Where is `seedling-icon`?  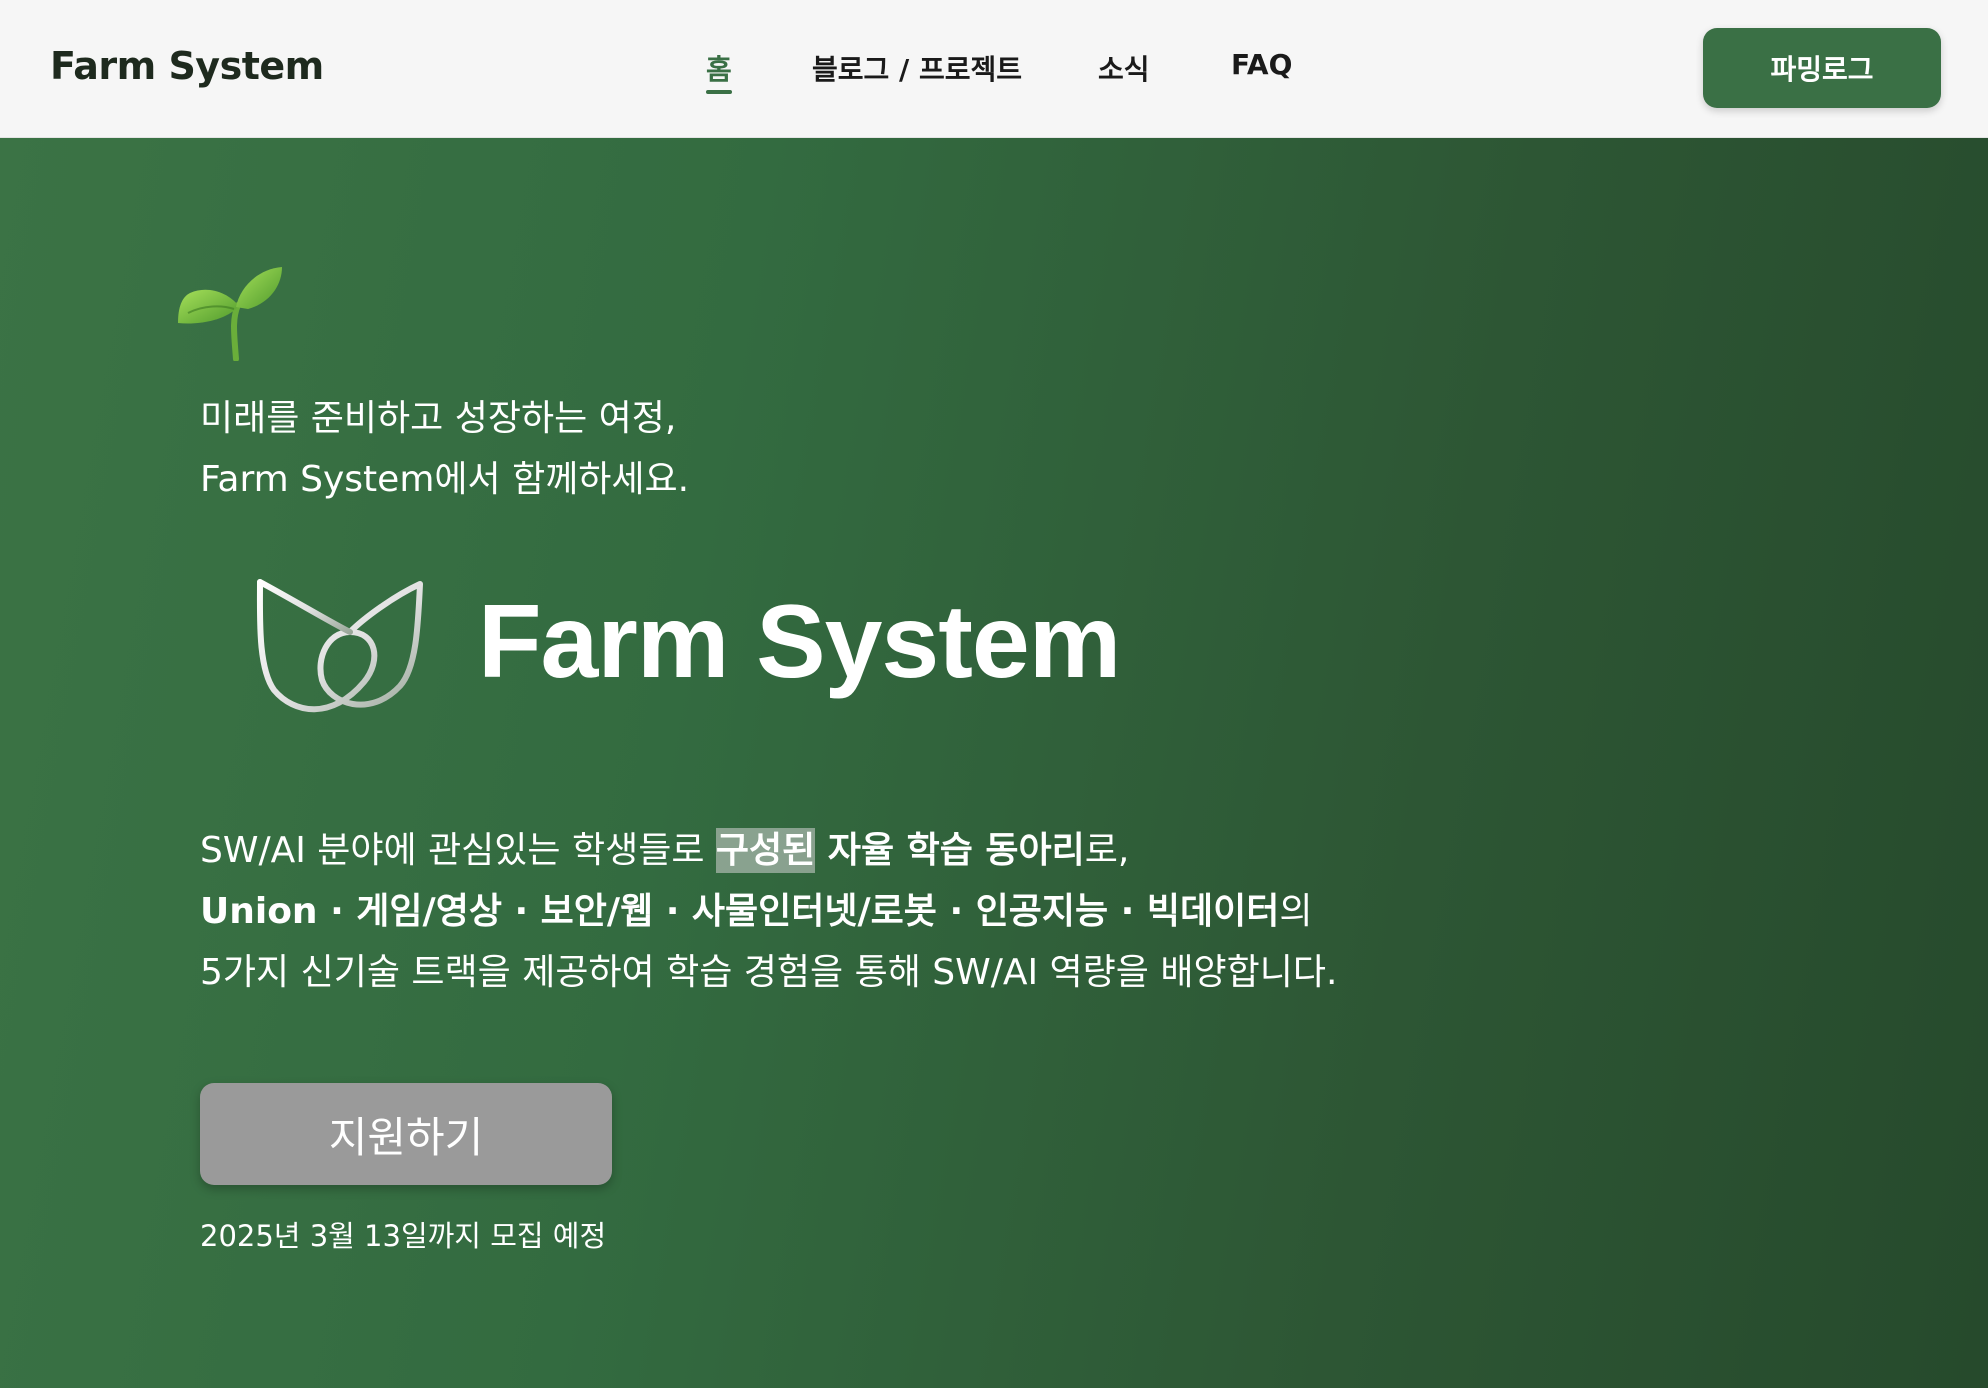 seedling-icon is located at coordinates (230, 314).